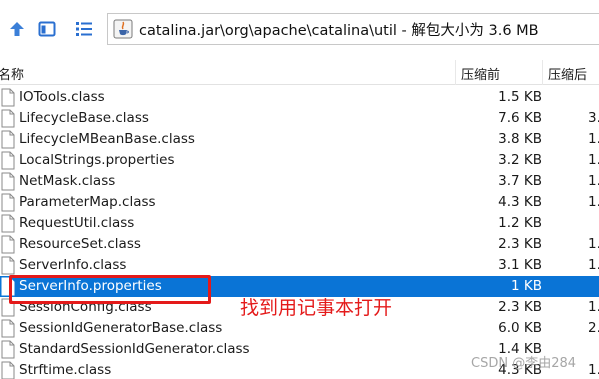  What do you see at coordinates (84, 118) in the screenshot?
I see `file-name: LifecycleBase.class` at bounding box center [84, 118].